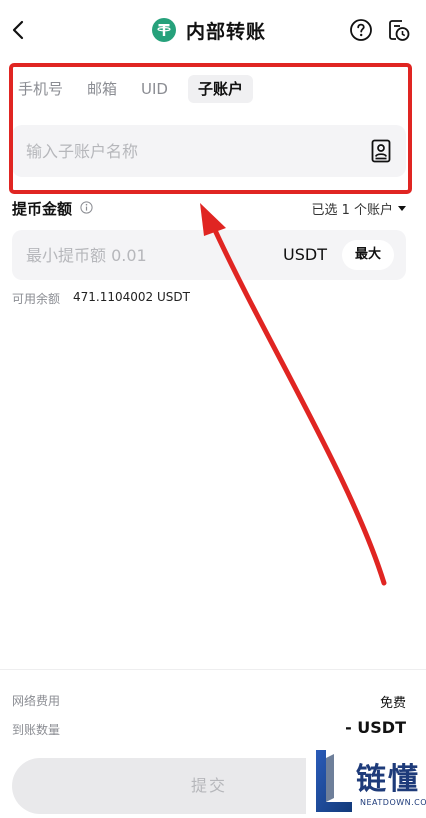  I want to click on watermark-subtext: NEATDOWN.COM, so click(393, 802).